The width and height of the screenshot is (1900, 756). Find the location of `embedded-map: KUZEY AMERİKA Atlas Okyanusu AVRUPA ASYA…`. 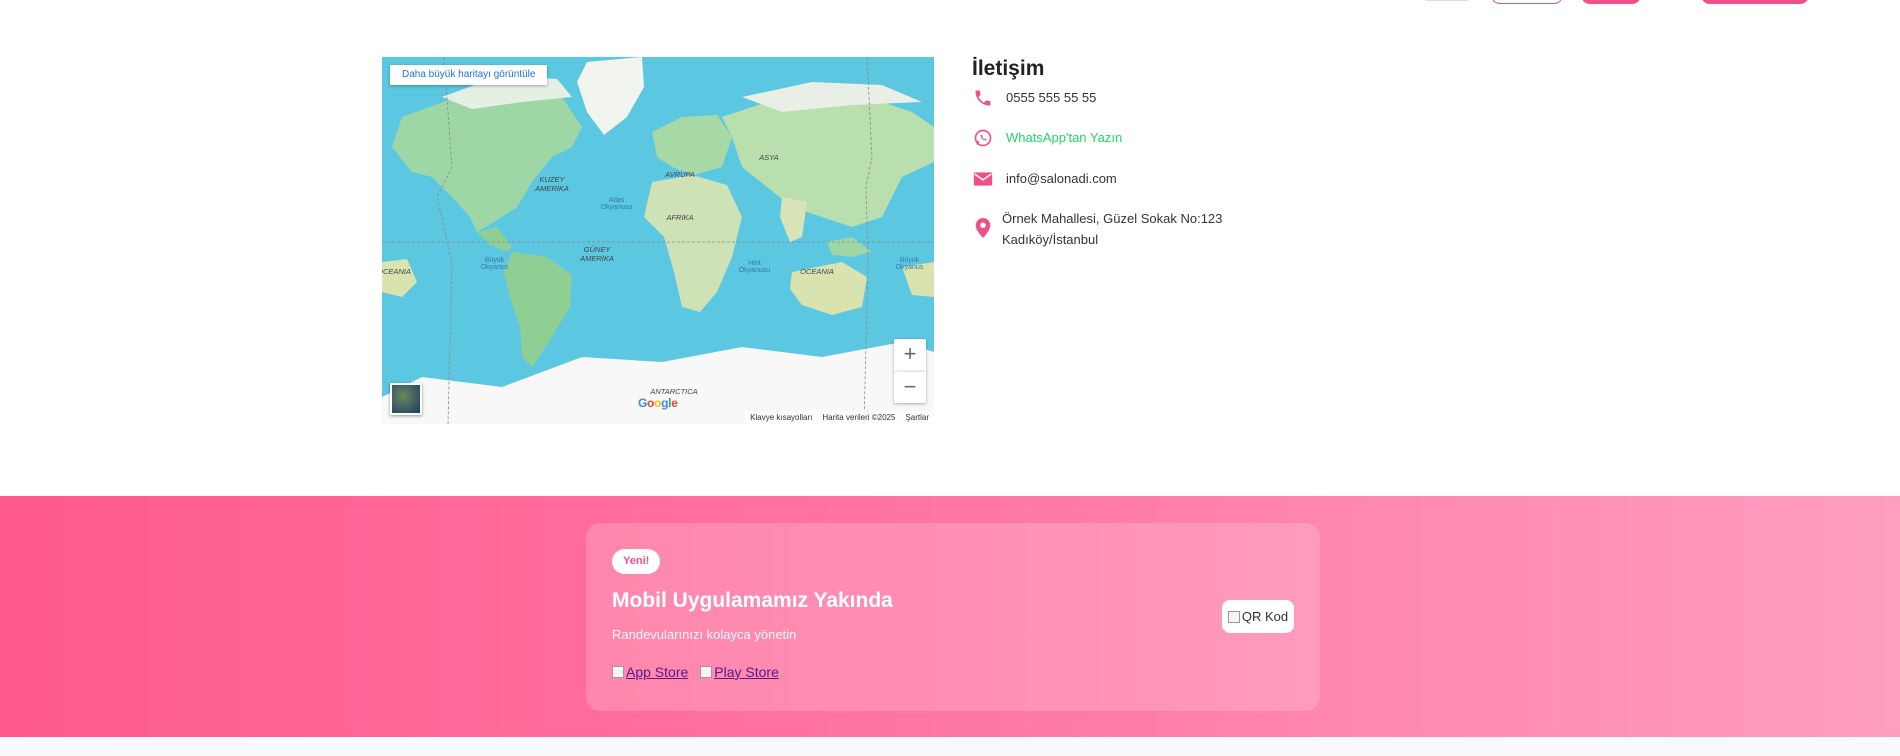

embedded-map: KUZEY AMERİKA Atlas Okyanusu AVRUPA ASYA… is located at coordinates (658, 240).